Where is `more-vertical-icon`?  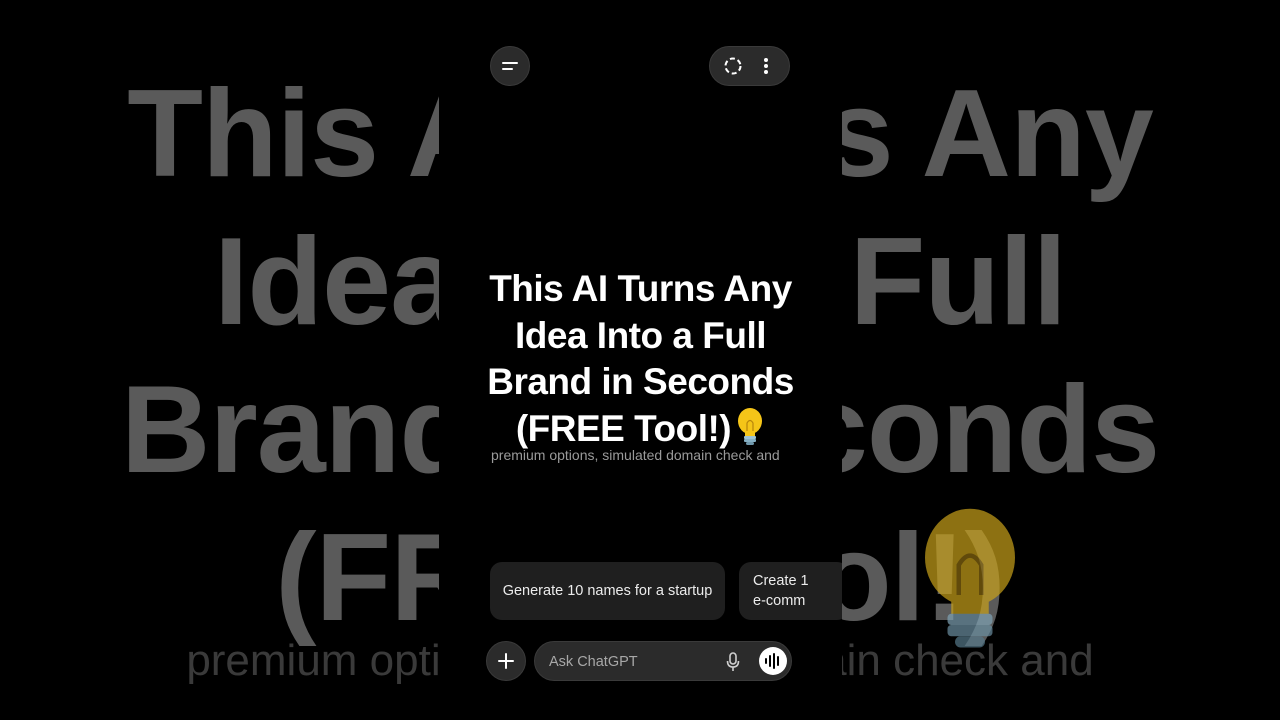 more-vertical-icon is located at coordinates (766, 66).